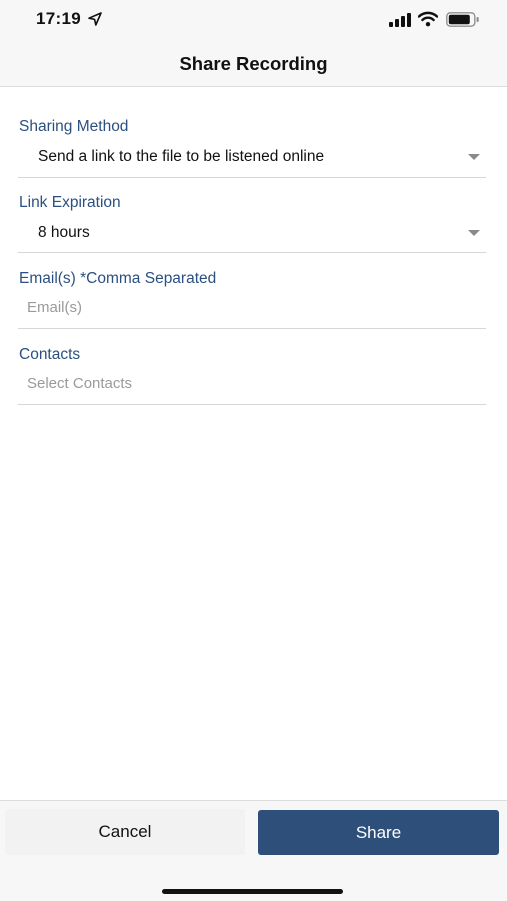 This screenshot has height=901, width=507. I want to click on sharing-method-label: Sharing Method, so click(74, 126).